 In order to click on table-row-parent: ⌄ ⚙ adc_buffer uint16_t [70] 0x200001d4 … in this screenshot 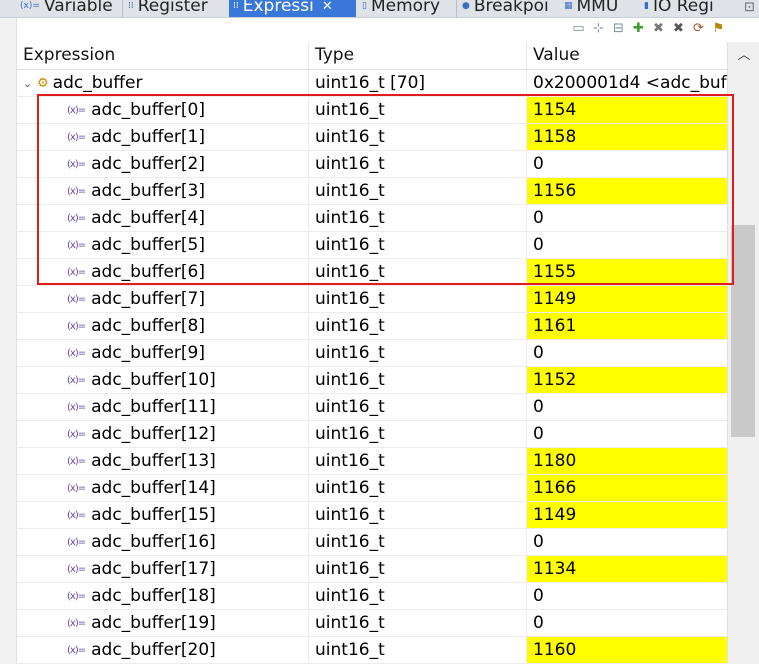, I will do `click(372, 83)`.